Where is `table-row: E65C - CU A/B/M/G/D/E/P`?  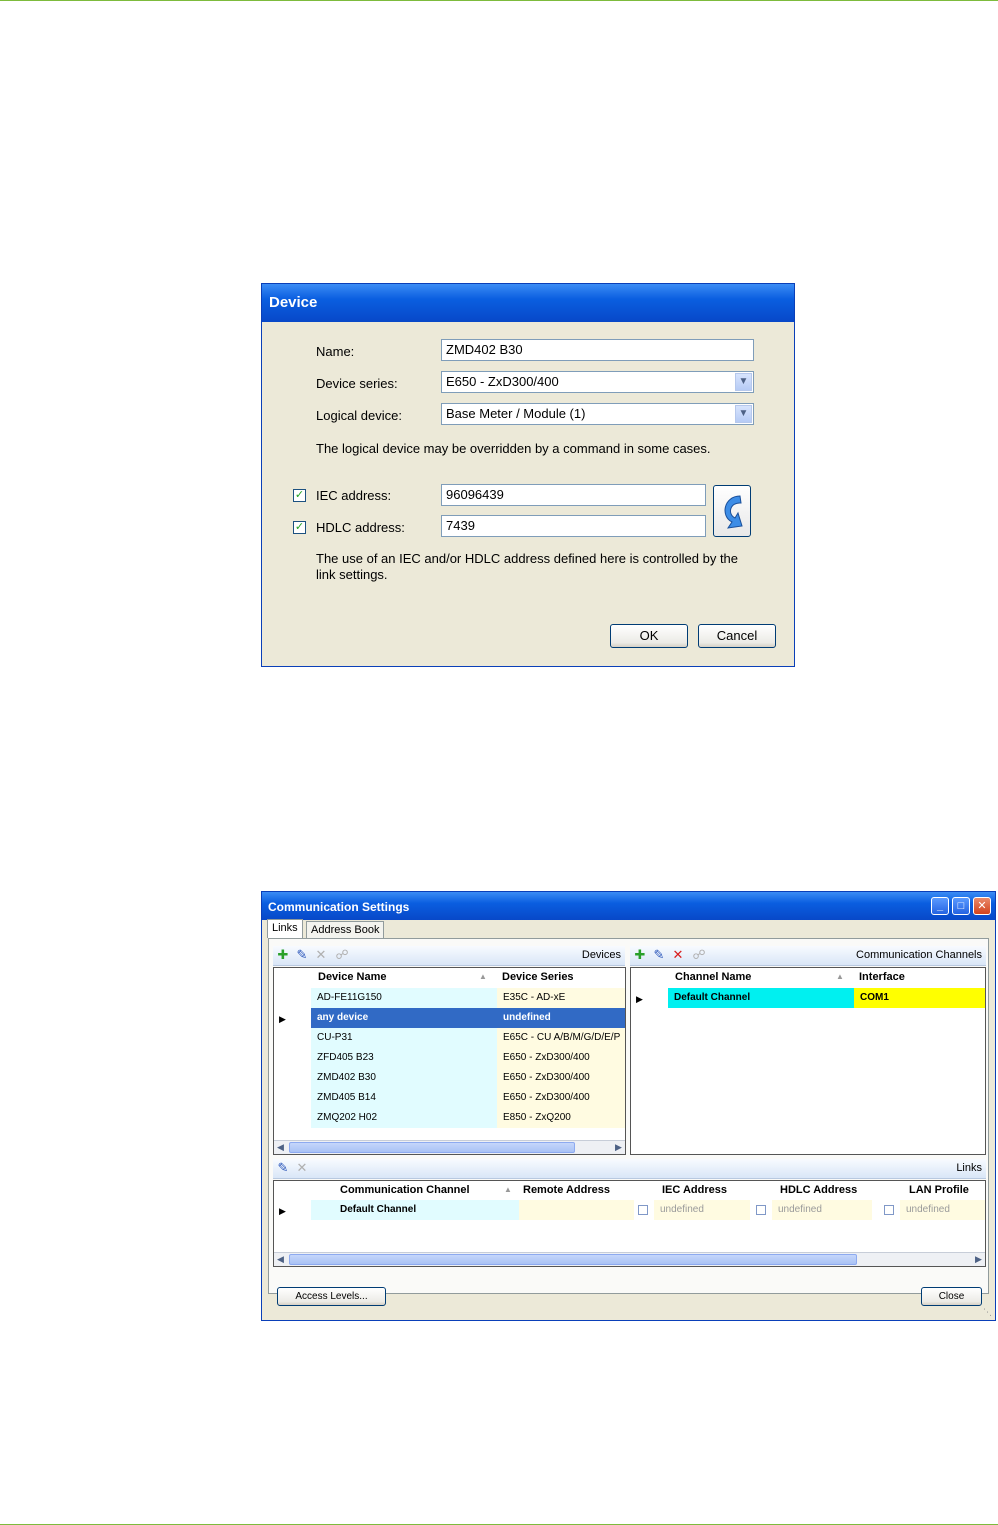 table-row: E65C - CU A/B/M/G/D/E/P is located at coordinates (561, 1038).